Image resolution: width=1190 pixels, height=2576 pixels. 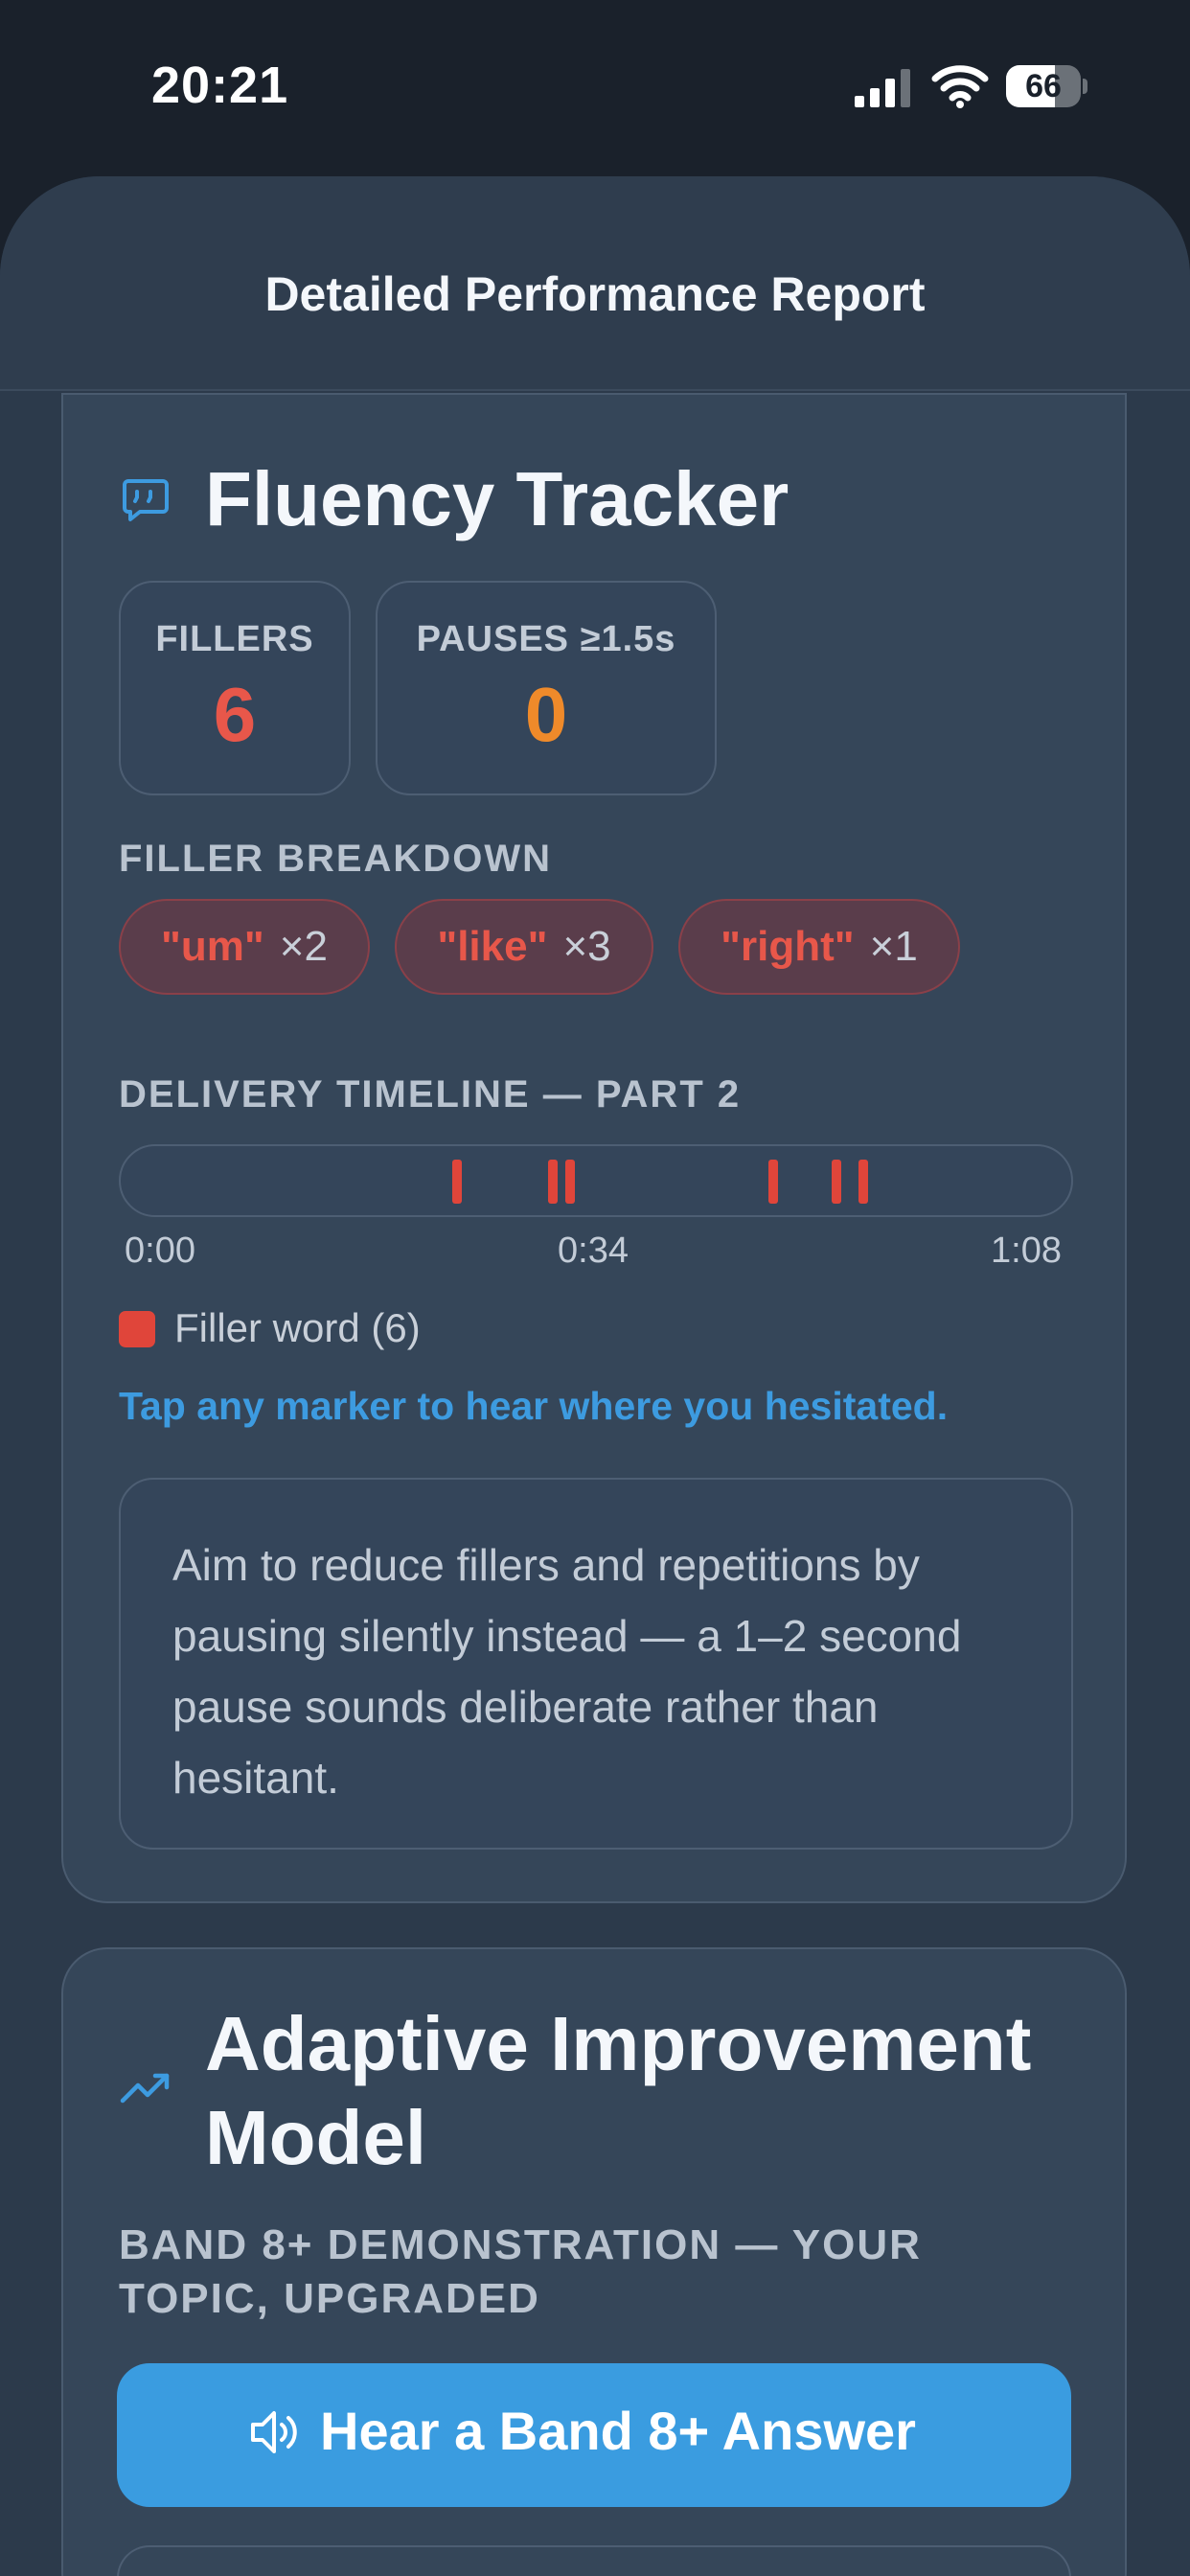 I want to click on battery-icon: 66, so click(x=1046, y=86).